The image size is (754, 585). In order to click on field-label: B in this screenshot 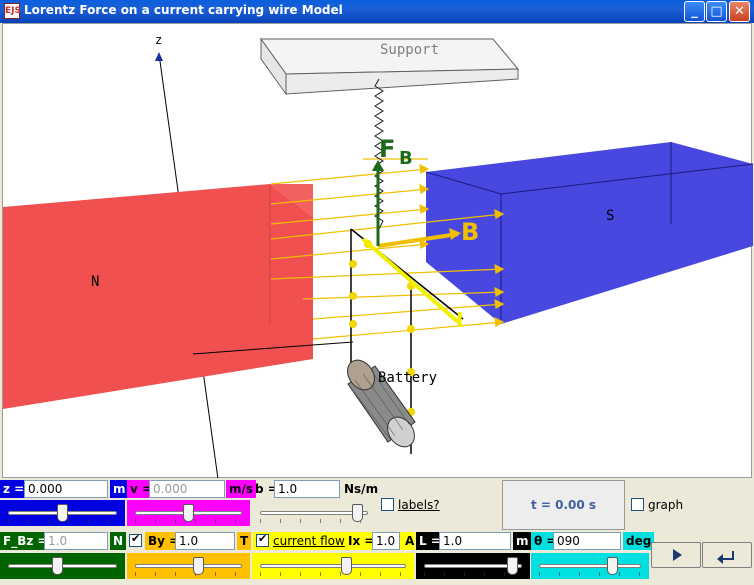, I will do `click(470, 232)`.